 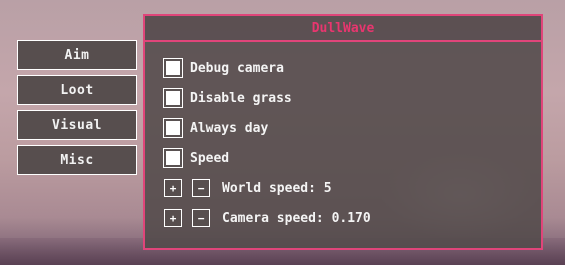 I want to click on world-speed-stepper: + − World speed: 5, so click(x=248, y=188).